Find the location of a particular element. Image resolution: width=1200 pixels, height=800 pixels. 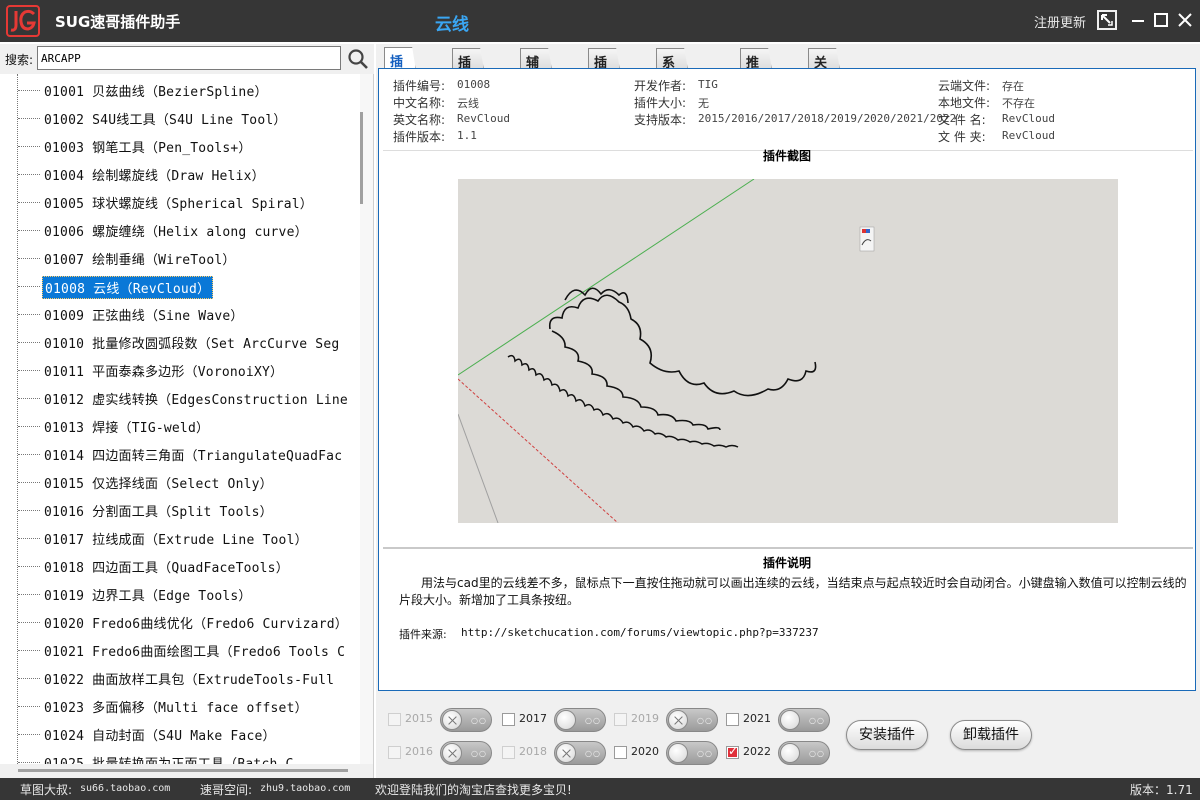

tab-troubleshoot: 插件排错 is located at coordinates (604, 59).